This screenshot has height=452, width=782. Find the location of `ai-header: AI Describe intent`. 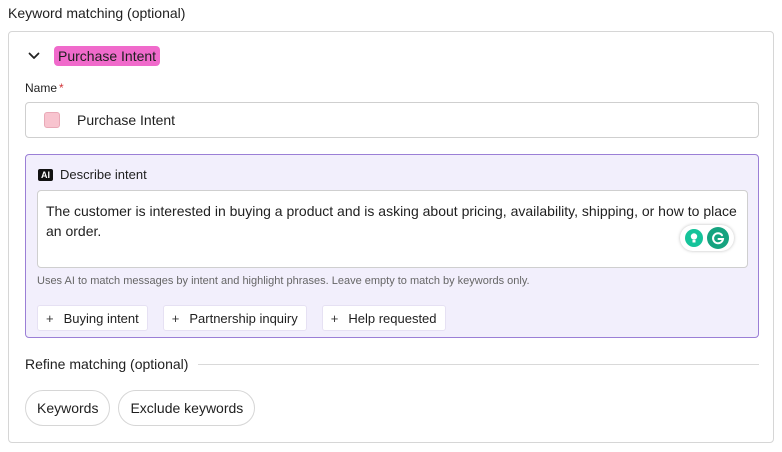

ai-header: AI Describe intent is located at coordinates (92, 174).